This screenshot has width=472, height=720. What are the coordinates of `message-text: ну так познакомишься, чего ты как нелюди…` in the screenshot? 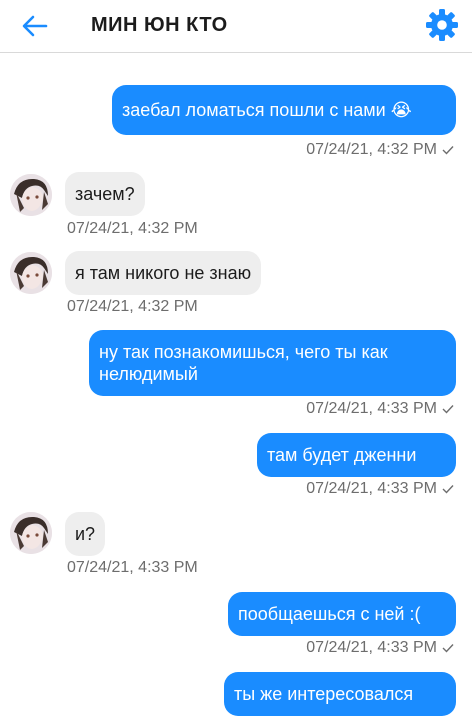 It's located at (243, 363).